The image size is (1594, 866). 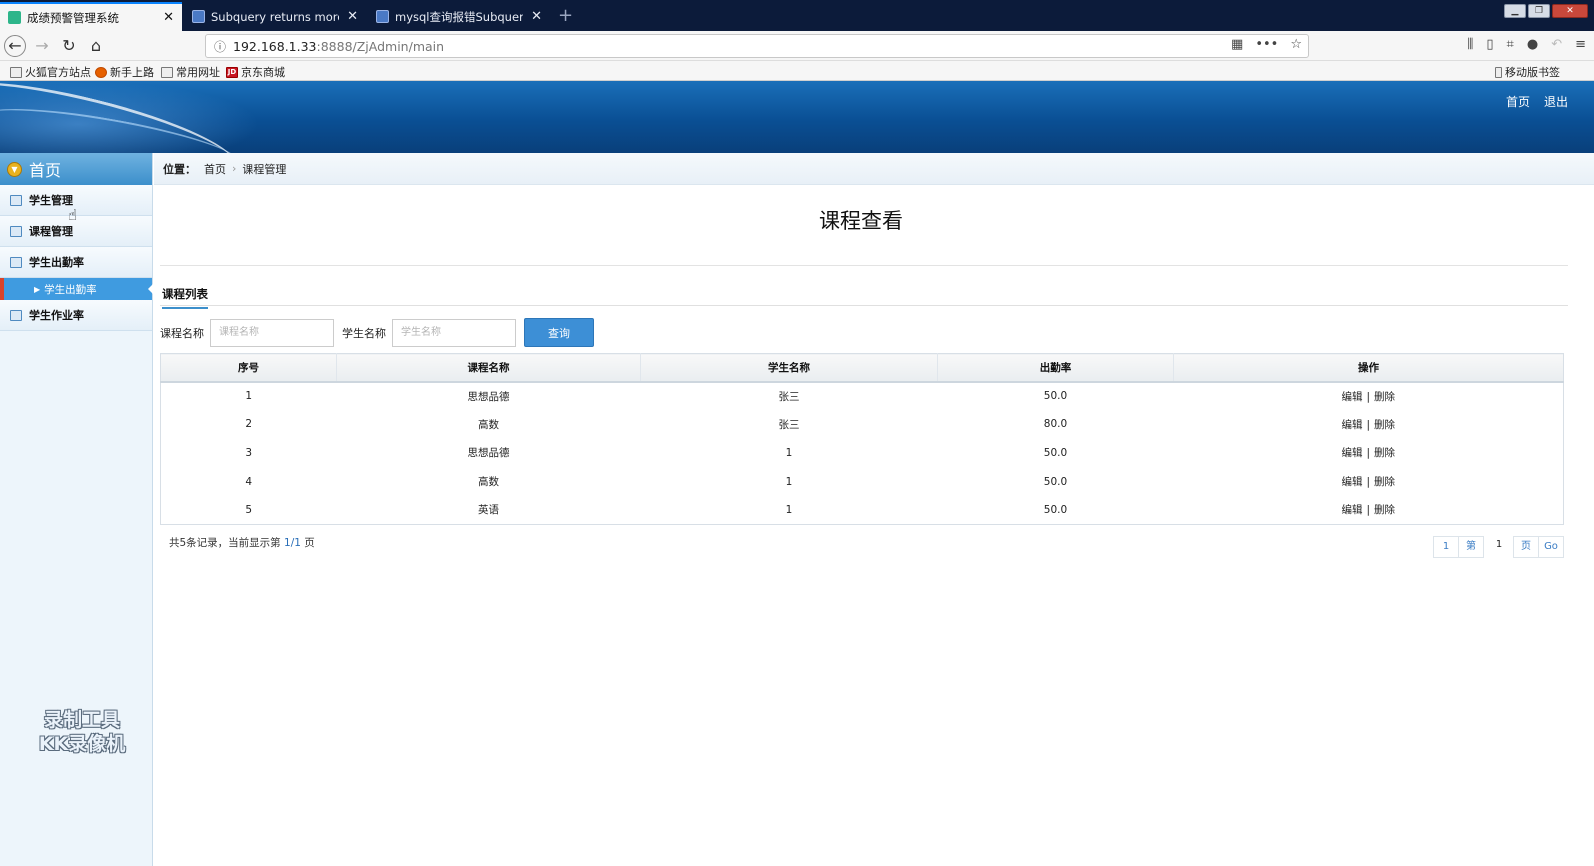 What do you see at coordinates (1489, 44) in the screenshot?
I see `sidebar-toggle-icon: ▯` at bounding box center [1489, 44].